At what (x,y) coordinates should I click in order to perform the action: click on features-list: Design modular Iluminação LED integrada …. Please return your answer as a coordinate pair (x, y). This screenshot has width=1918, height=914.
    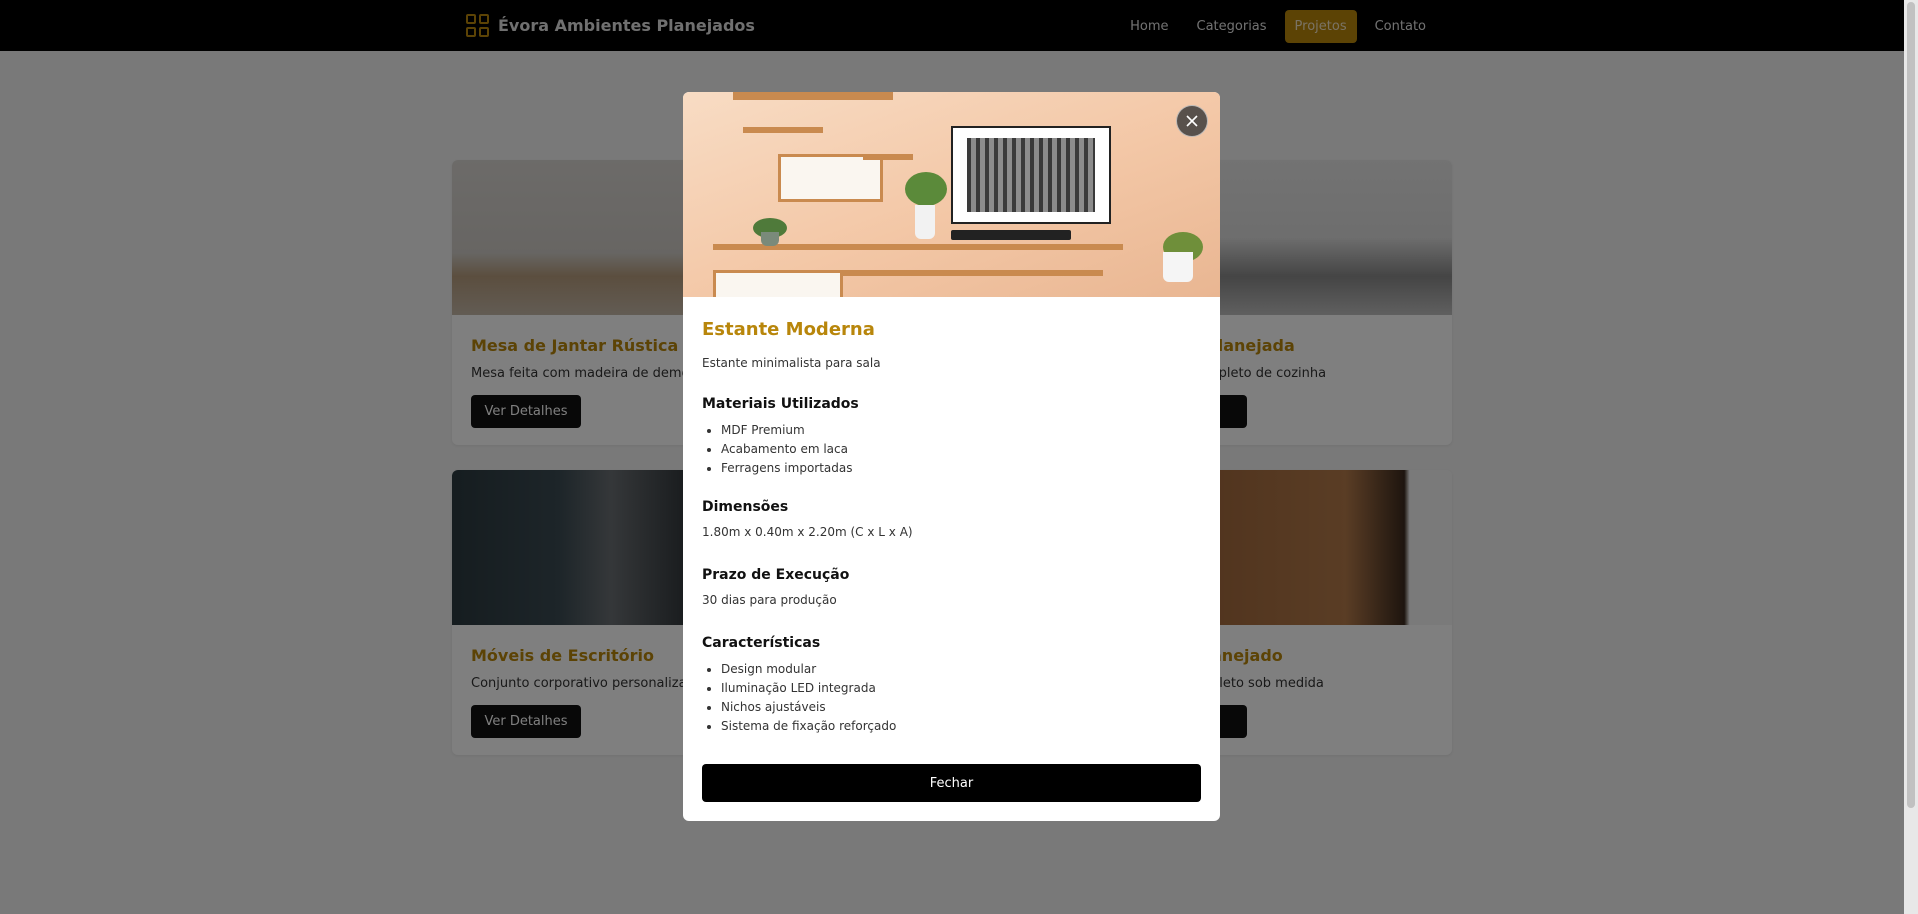
    Looking at the image, I should click on (951, 698).